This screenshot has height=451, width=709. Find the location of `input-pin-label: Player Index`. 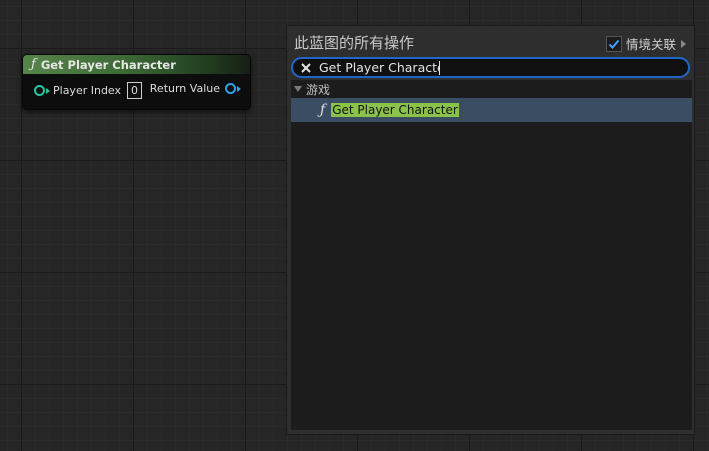

input-pin-label: Player Index is located at coordinates (87, 90).